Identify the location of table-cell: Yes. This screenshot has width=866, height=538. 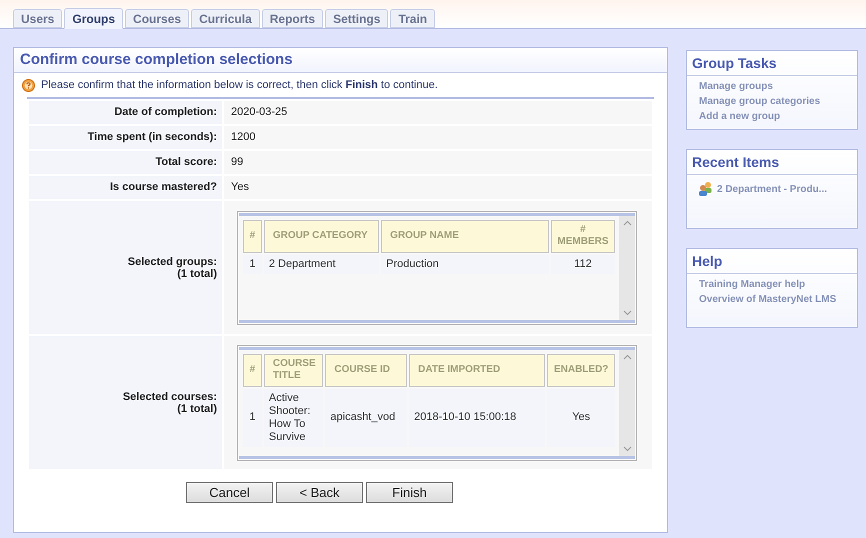
(581, 417).